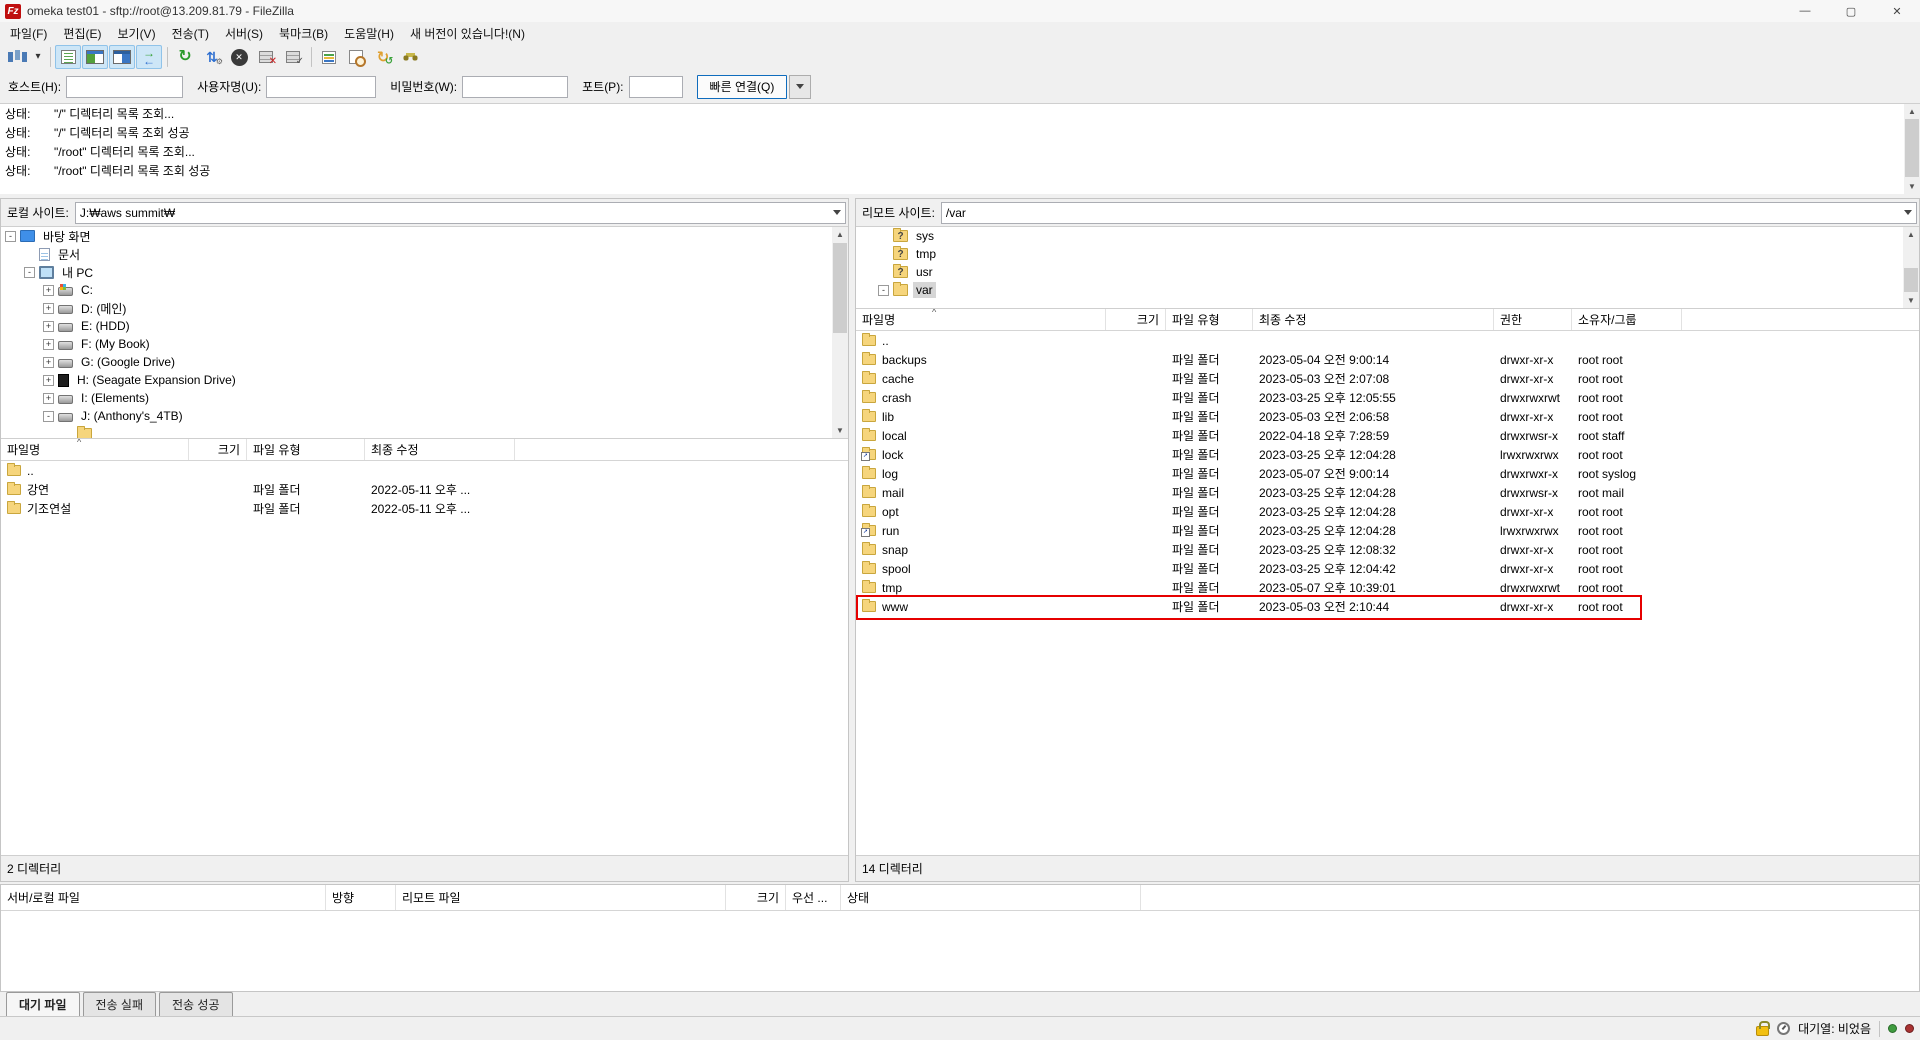  I want to click on tree-item: 문서, so click(424, 254).